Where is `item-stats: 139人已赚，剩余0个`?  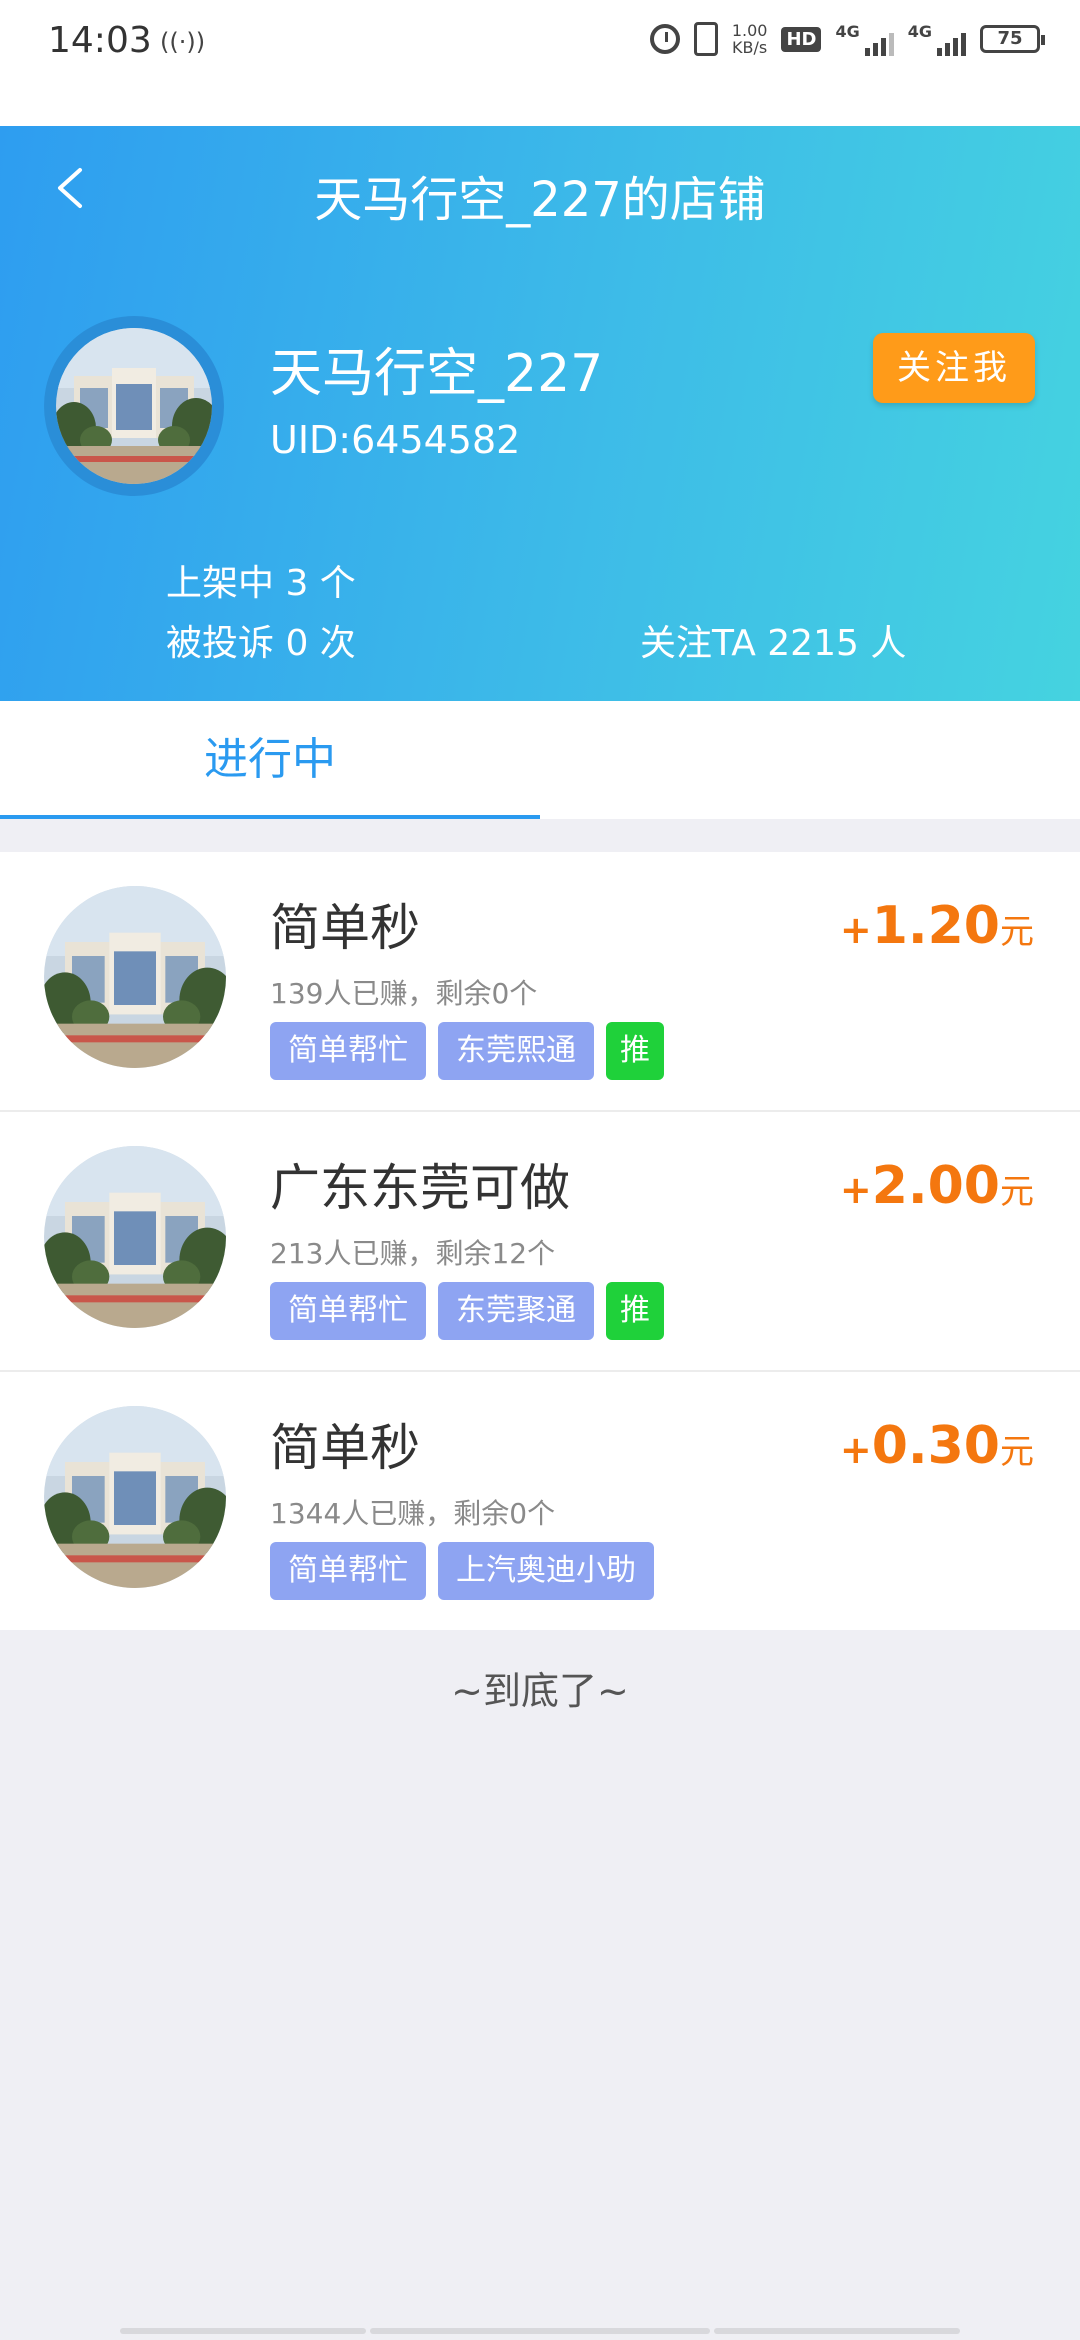 item-stats: 139人已赚，剩余0个 is located at coordinates (404, 993).